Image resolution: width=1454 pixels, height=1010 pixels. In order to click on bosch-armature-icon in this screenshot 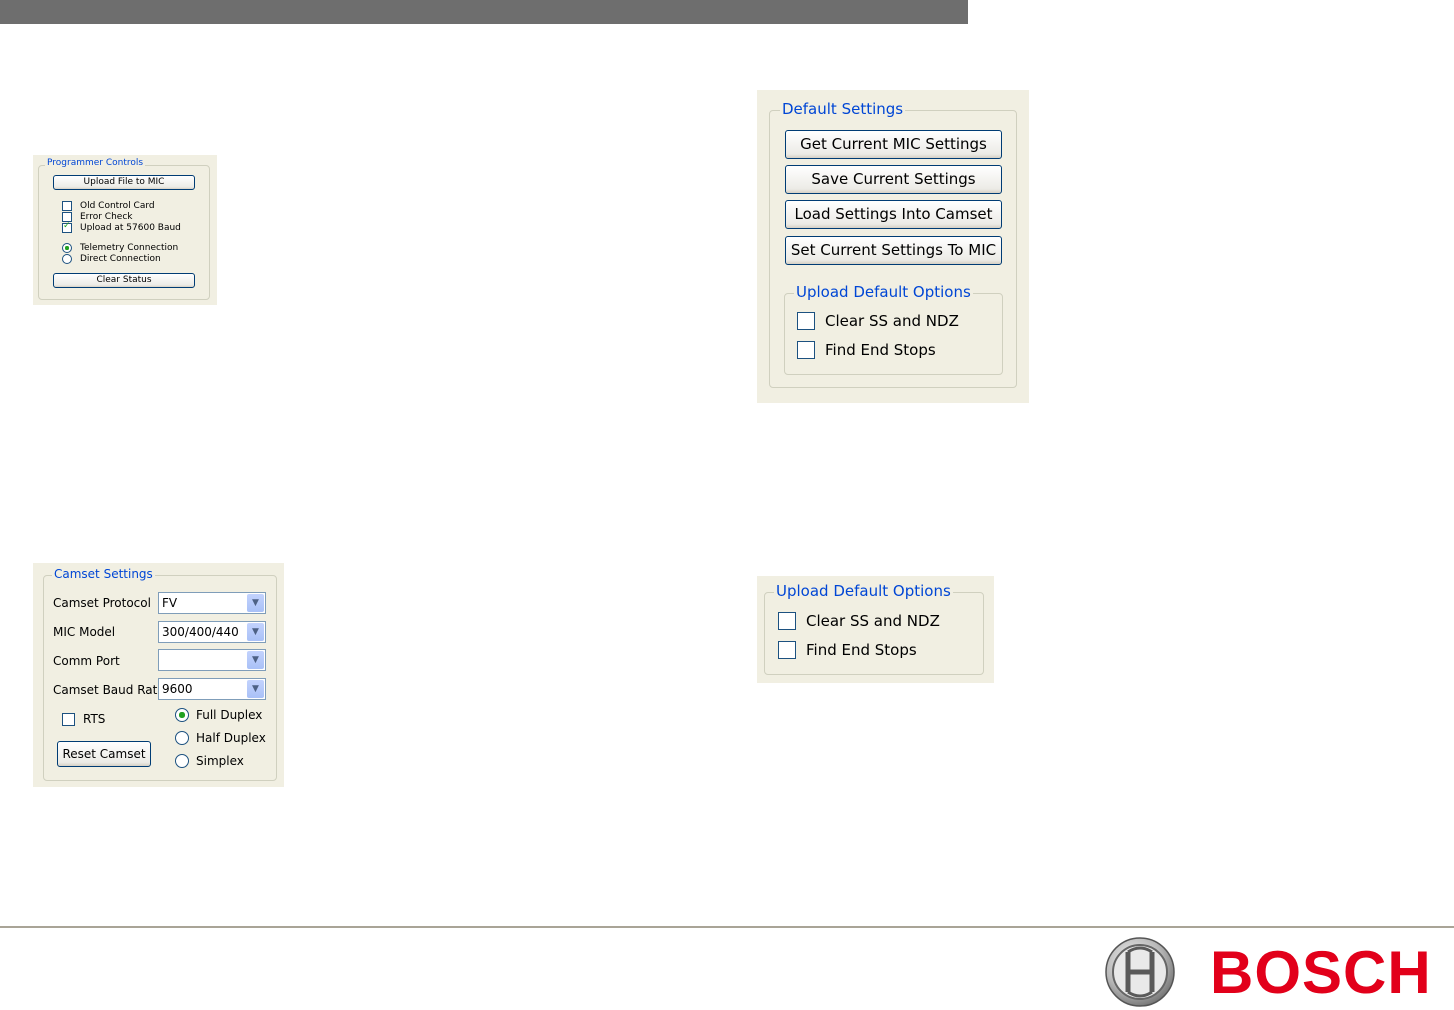, I will do `click(1140, 972)`.